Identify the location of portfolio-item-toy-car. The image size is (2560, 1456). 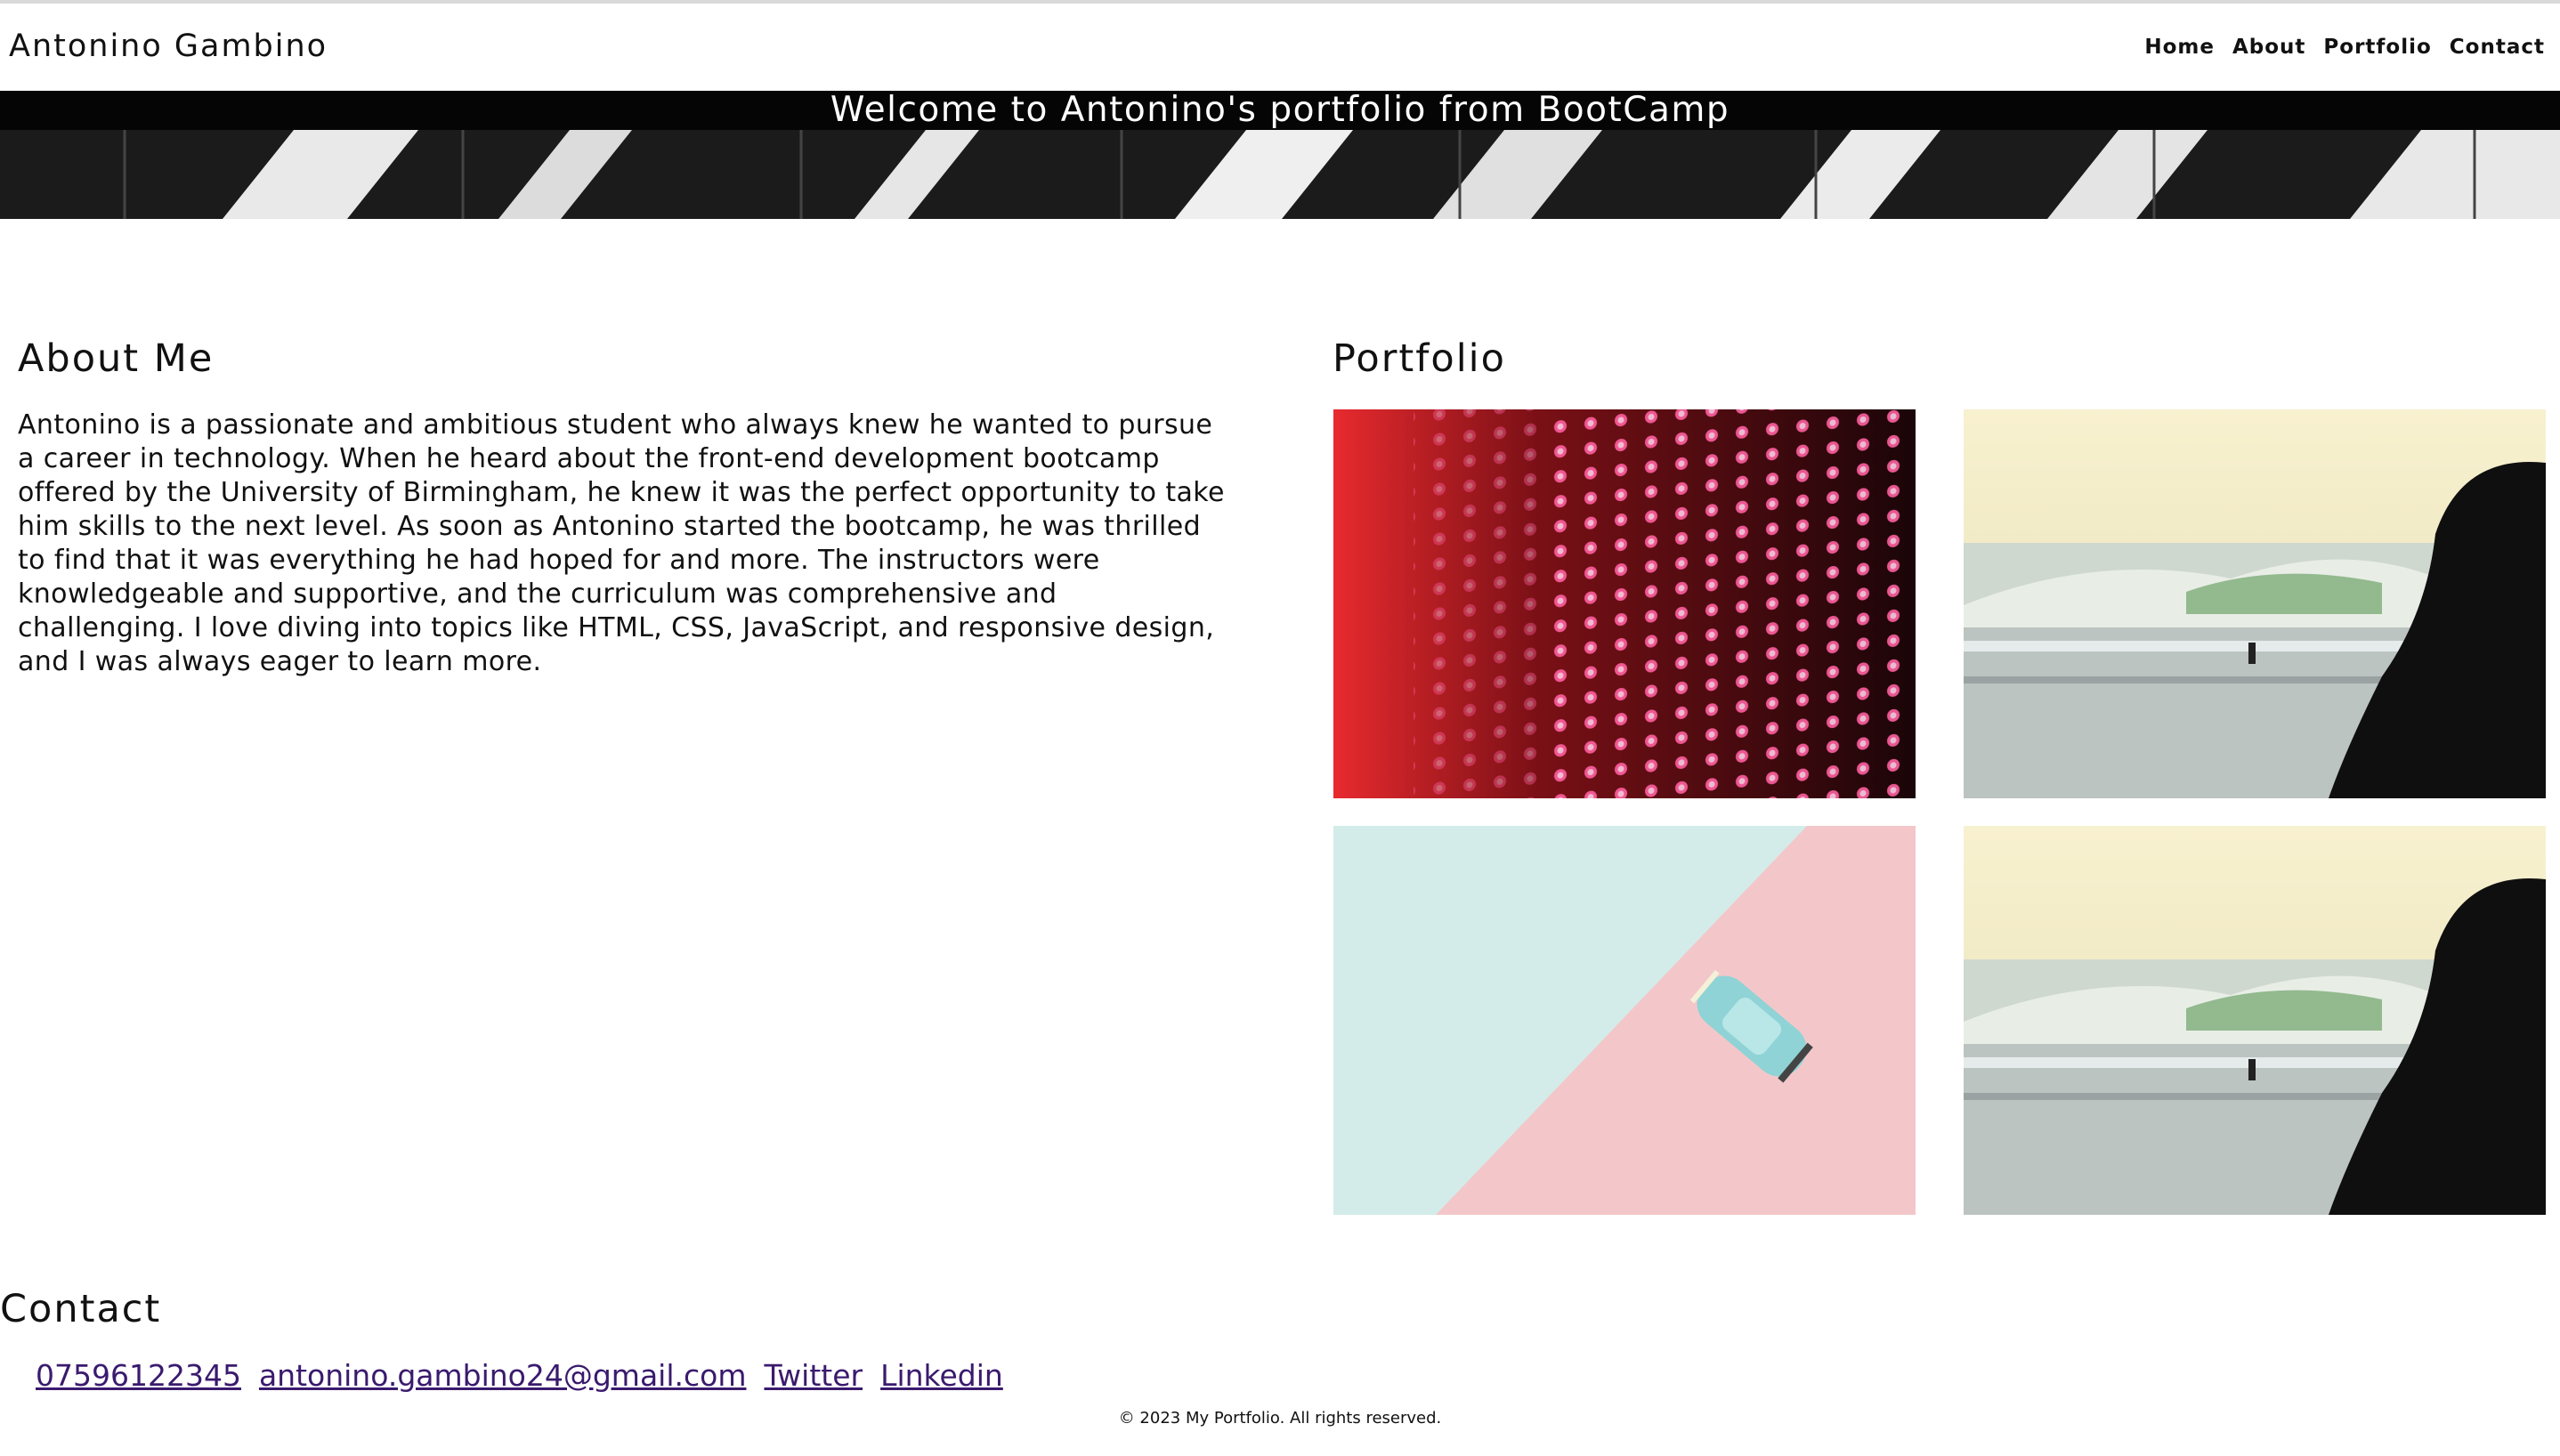
(1625, 1020).